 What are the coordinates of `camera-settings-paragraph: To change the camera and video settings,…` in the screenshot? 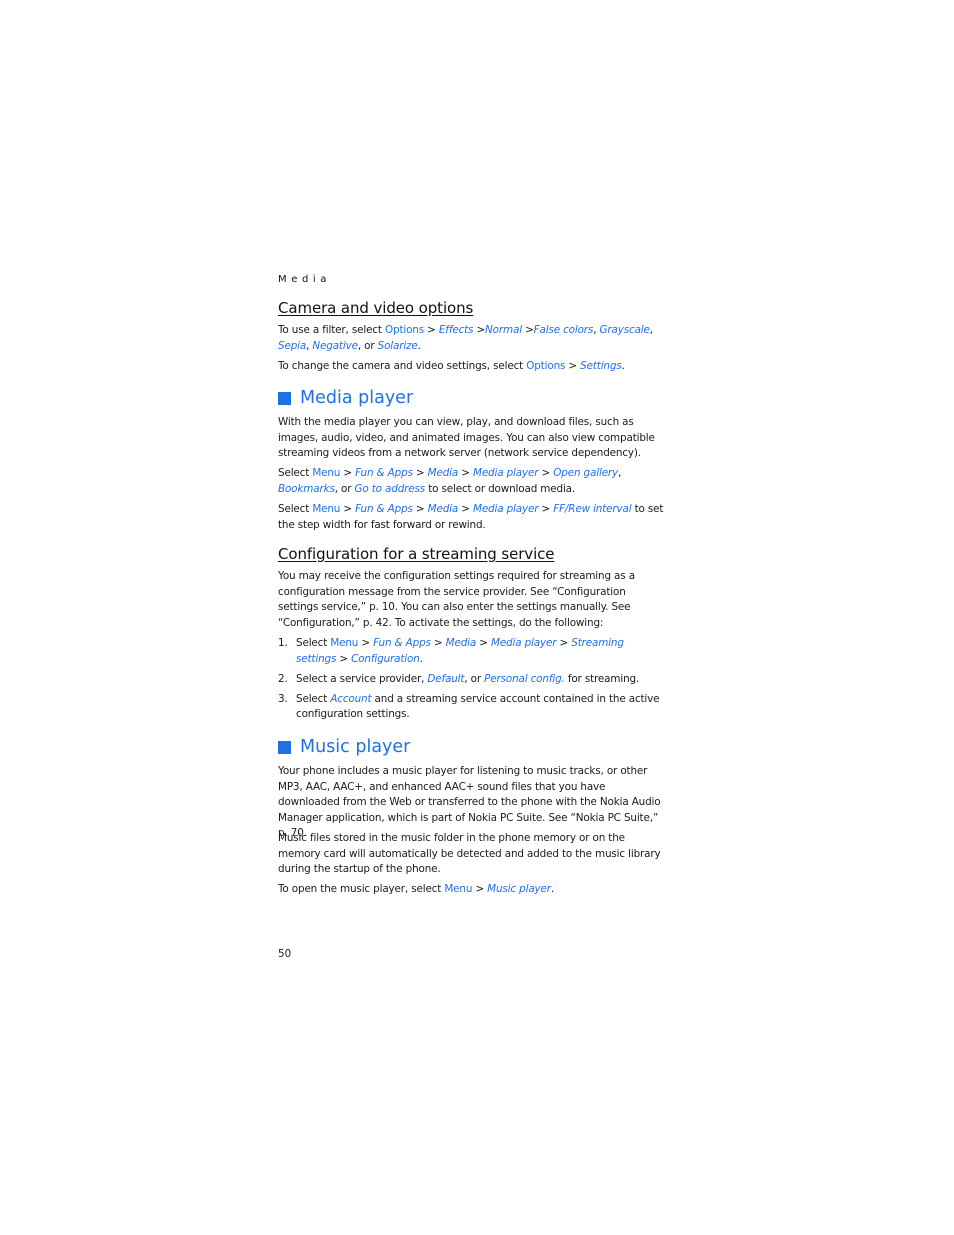 It's located at (472, 367).